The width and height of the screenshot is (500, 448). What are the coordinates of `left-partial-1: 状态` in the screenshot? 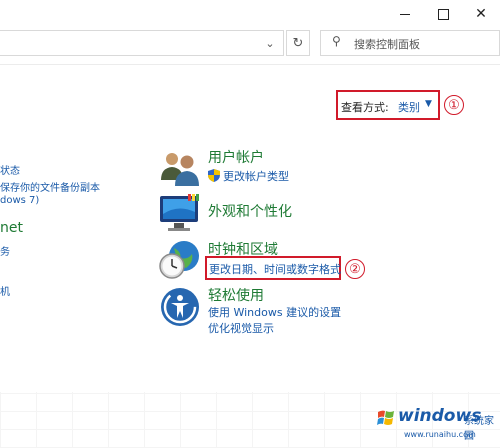 It's located at (10, 169).